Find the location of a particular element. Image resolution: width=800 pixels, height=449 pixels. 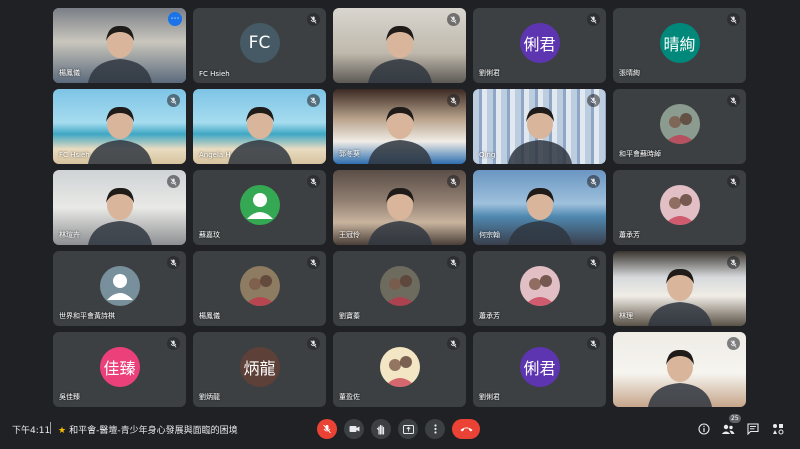

participant-tile: FC FC Hsieh is located at coordinates (259, 45).